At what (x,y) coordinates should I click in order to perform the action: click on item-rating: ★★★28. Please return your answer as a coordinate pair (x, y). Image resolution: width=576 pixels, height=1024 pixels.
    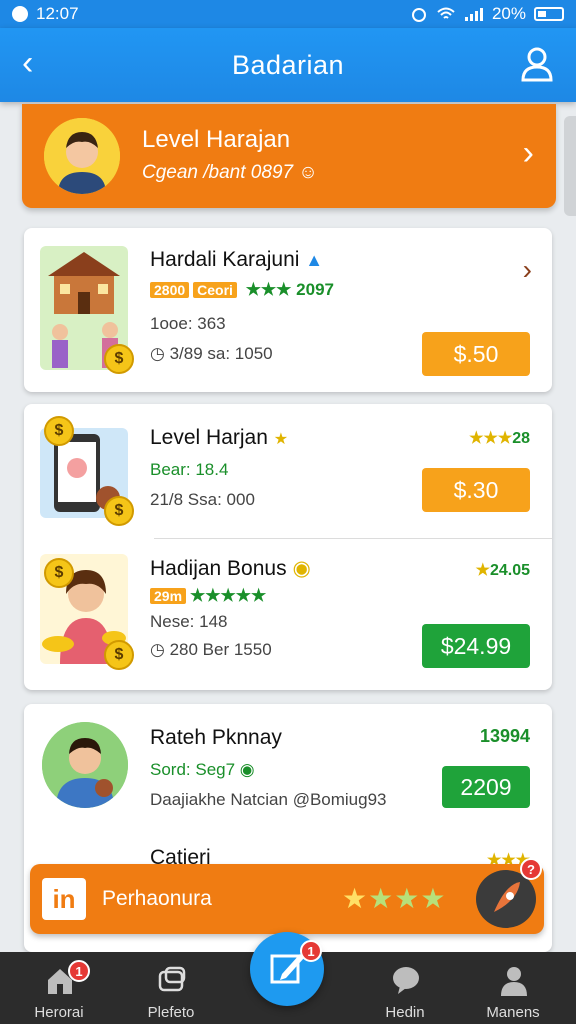
    Looking at the image, I should click on (499, 438).